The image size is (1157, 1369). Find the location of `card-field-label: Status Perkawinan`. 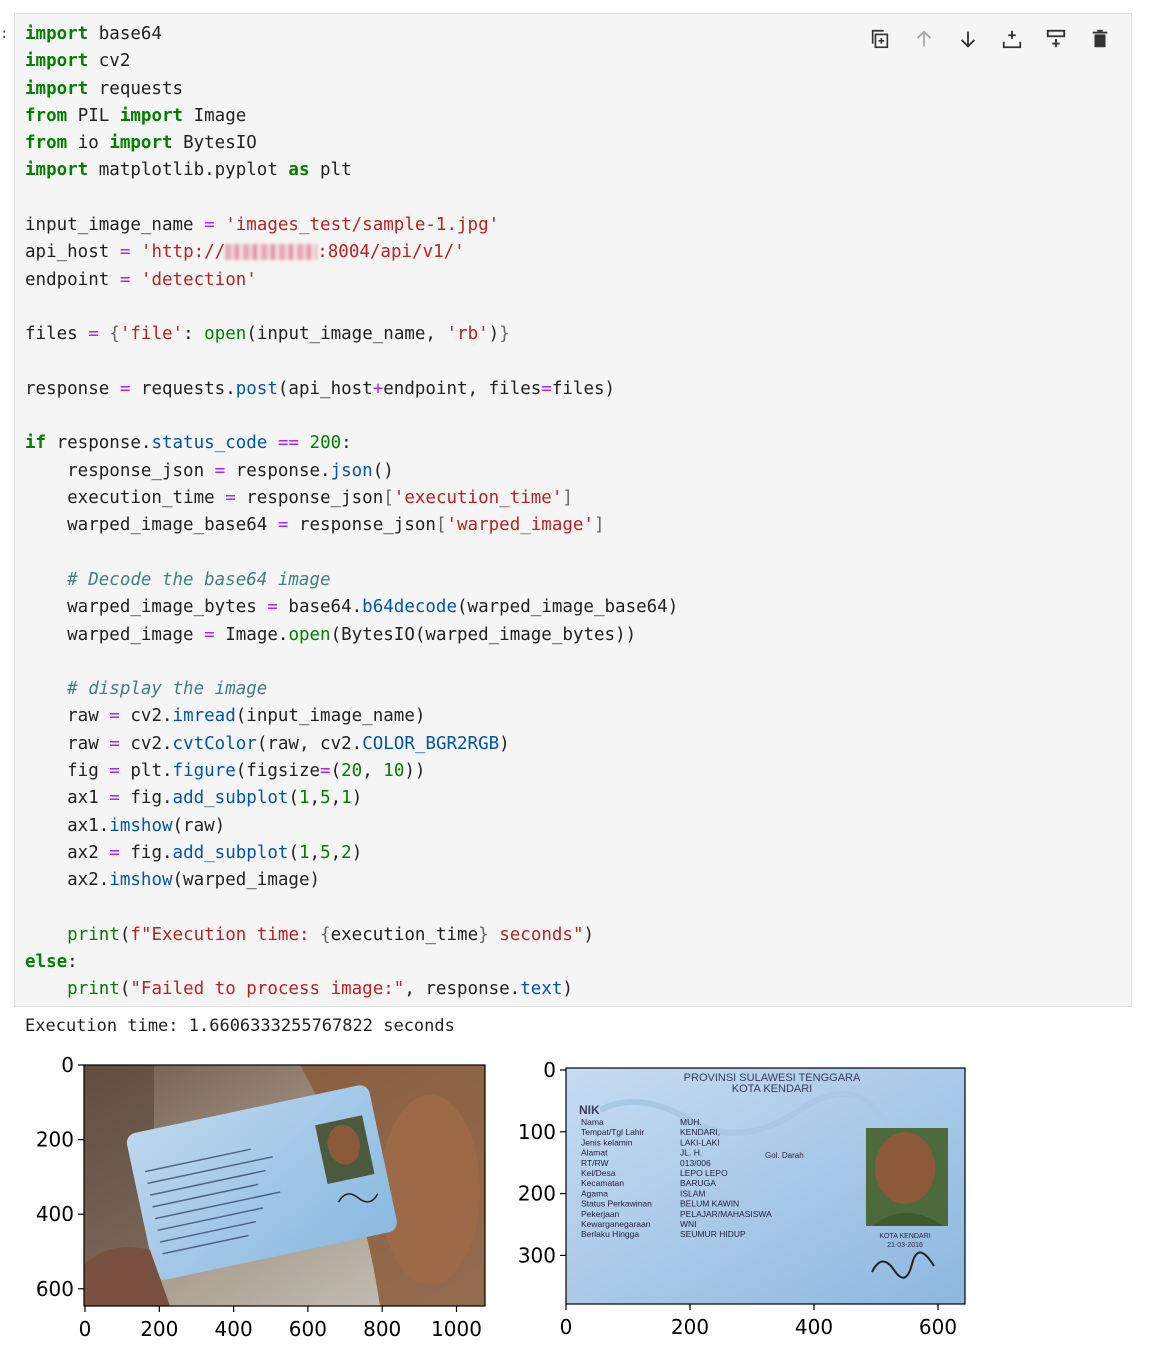

card-field-label: Status Perkawinan is located at coordinates (616, 1204).